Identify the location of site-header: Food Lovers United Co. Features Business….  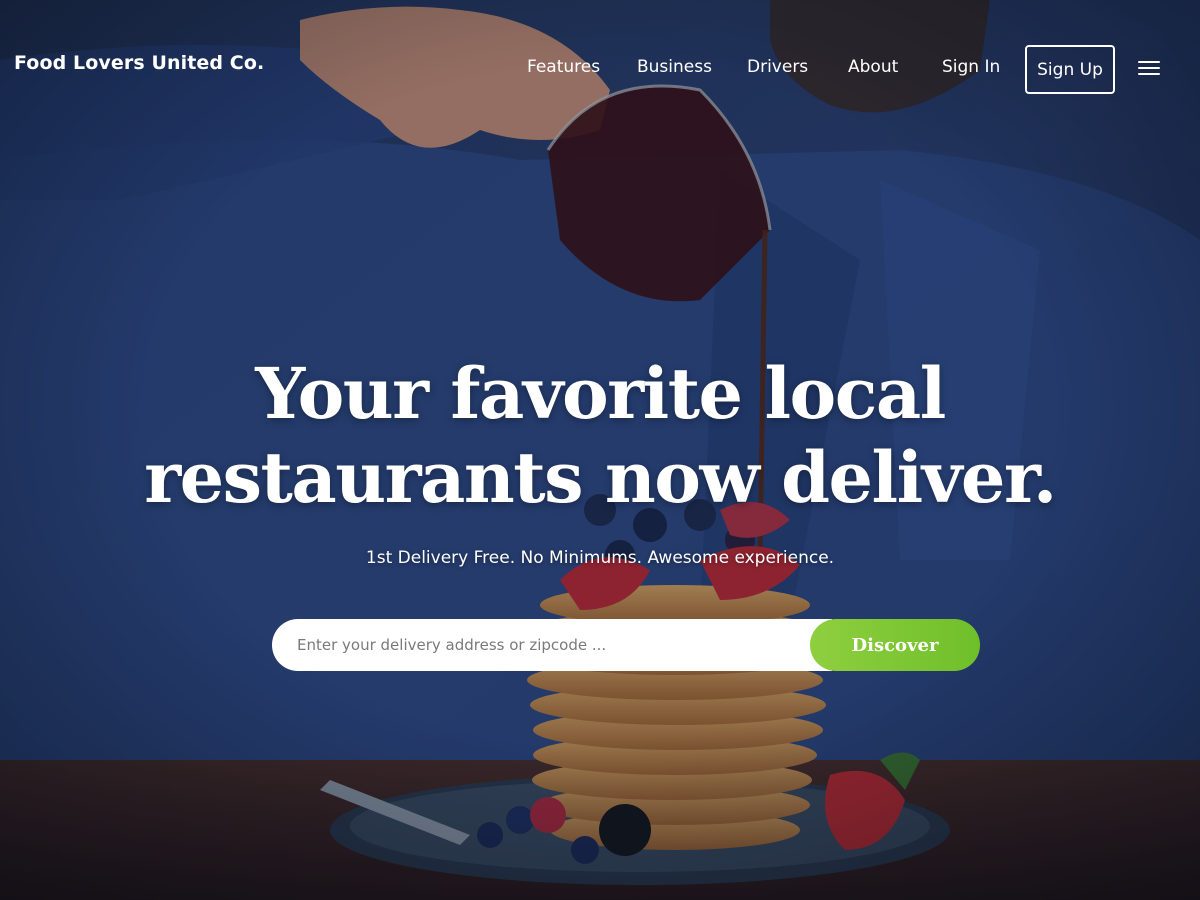
(600, 65).